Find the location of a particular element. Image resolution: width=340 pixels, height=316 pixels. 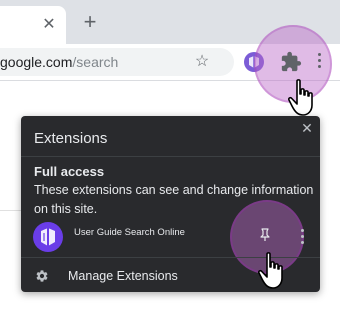

close-tab-icon: ✕ is located at coordinates (49, 25).